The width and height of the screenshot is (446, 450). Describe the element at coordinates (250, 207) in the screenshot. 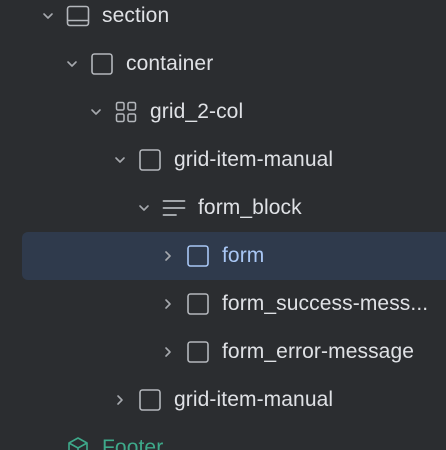

I see `tree-item-label: form_block` at that location.